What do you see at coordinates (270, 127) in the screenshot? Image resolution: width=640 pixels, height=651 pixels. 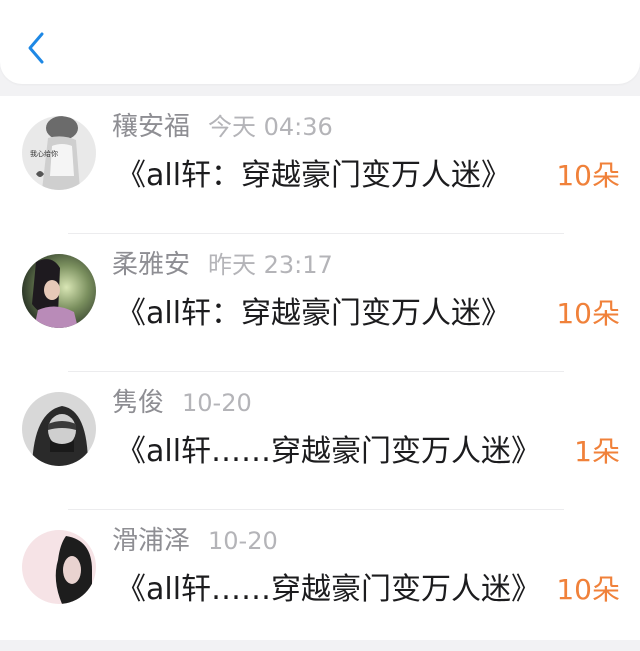 I see `timestamp: 今天 04:36` at bounding box center [270, 127].